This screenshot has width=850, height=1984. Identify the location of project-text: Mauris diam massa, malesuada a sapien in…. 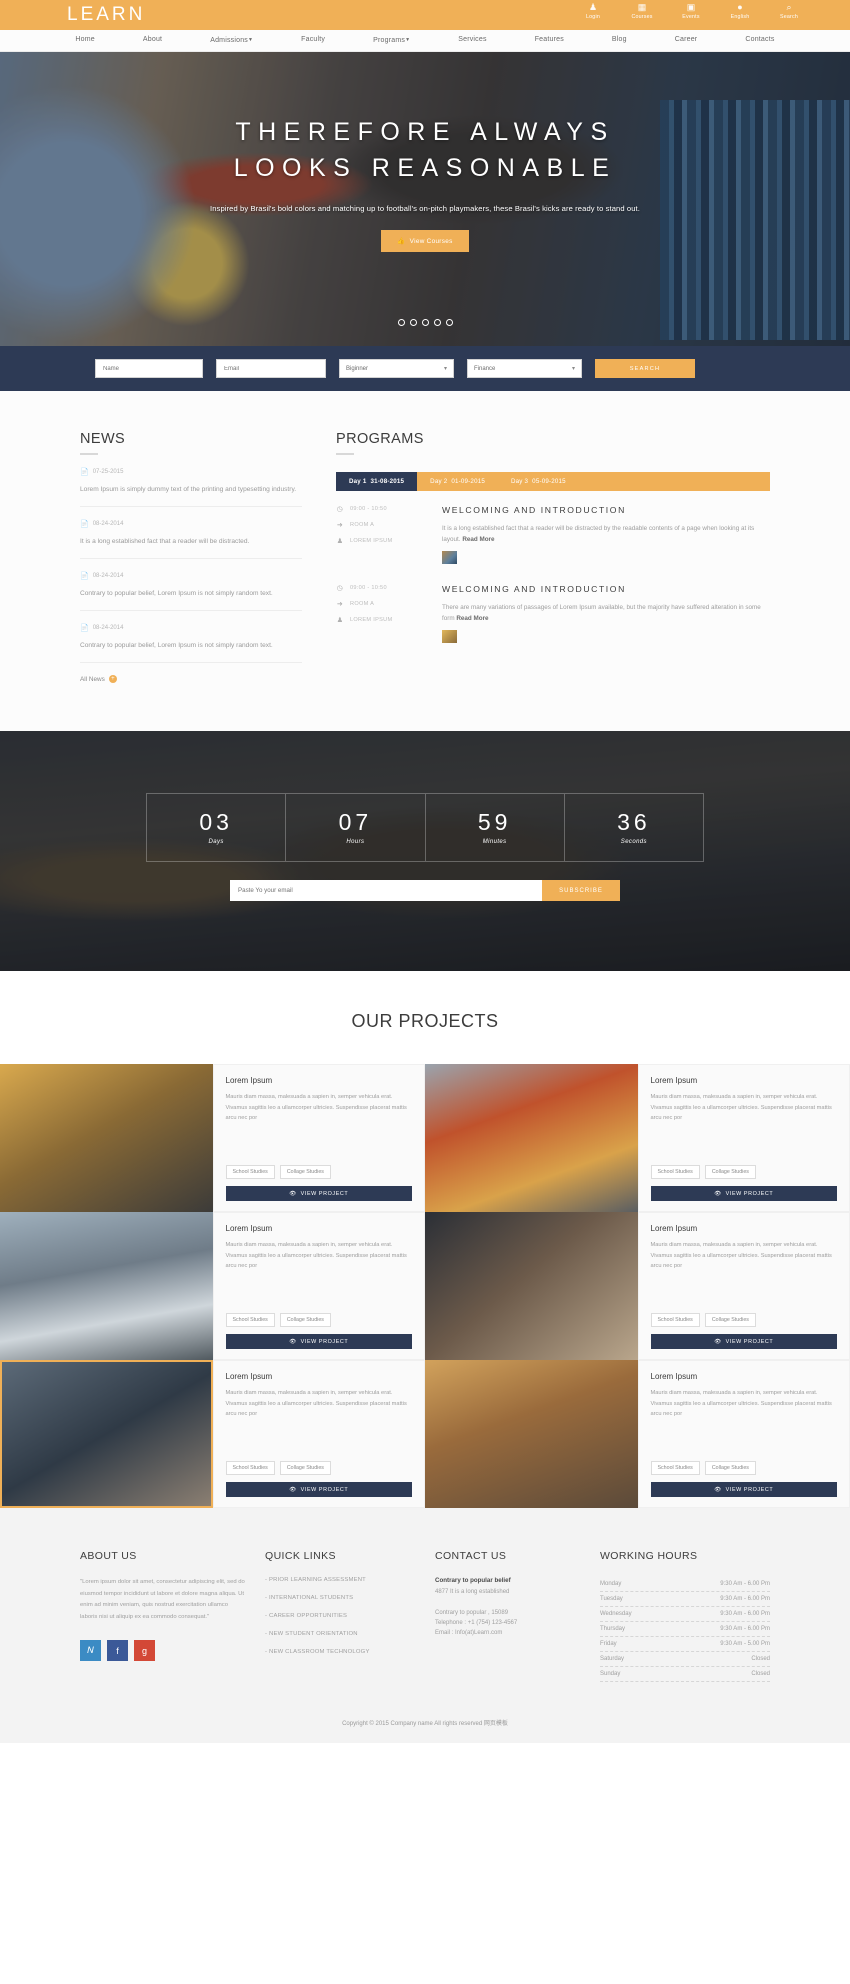
(316, 1107).